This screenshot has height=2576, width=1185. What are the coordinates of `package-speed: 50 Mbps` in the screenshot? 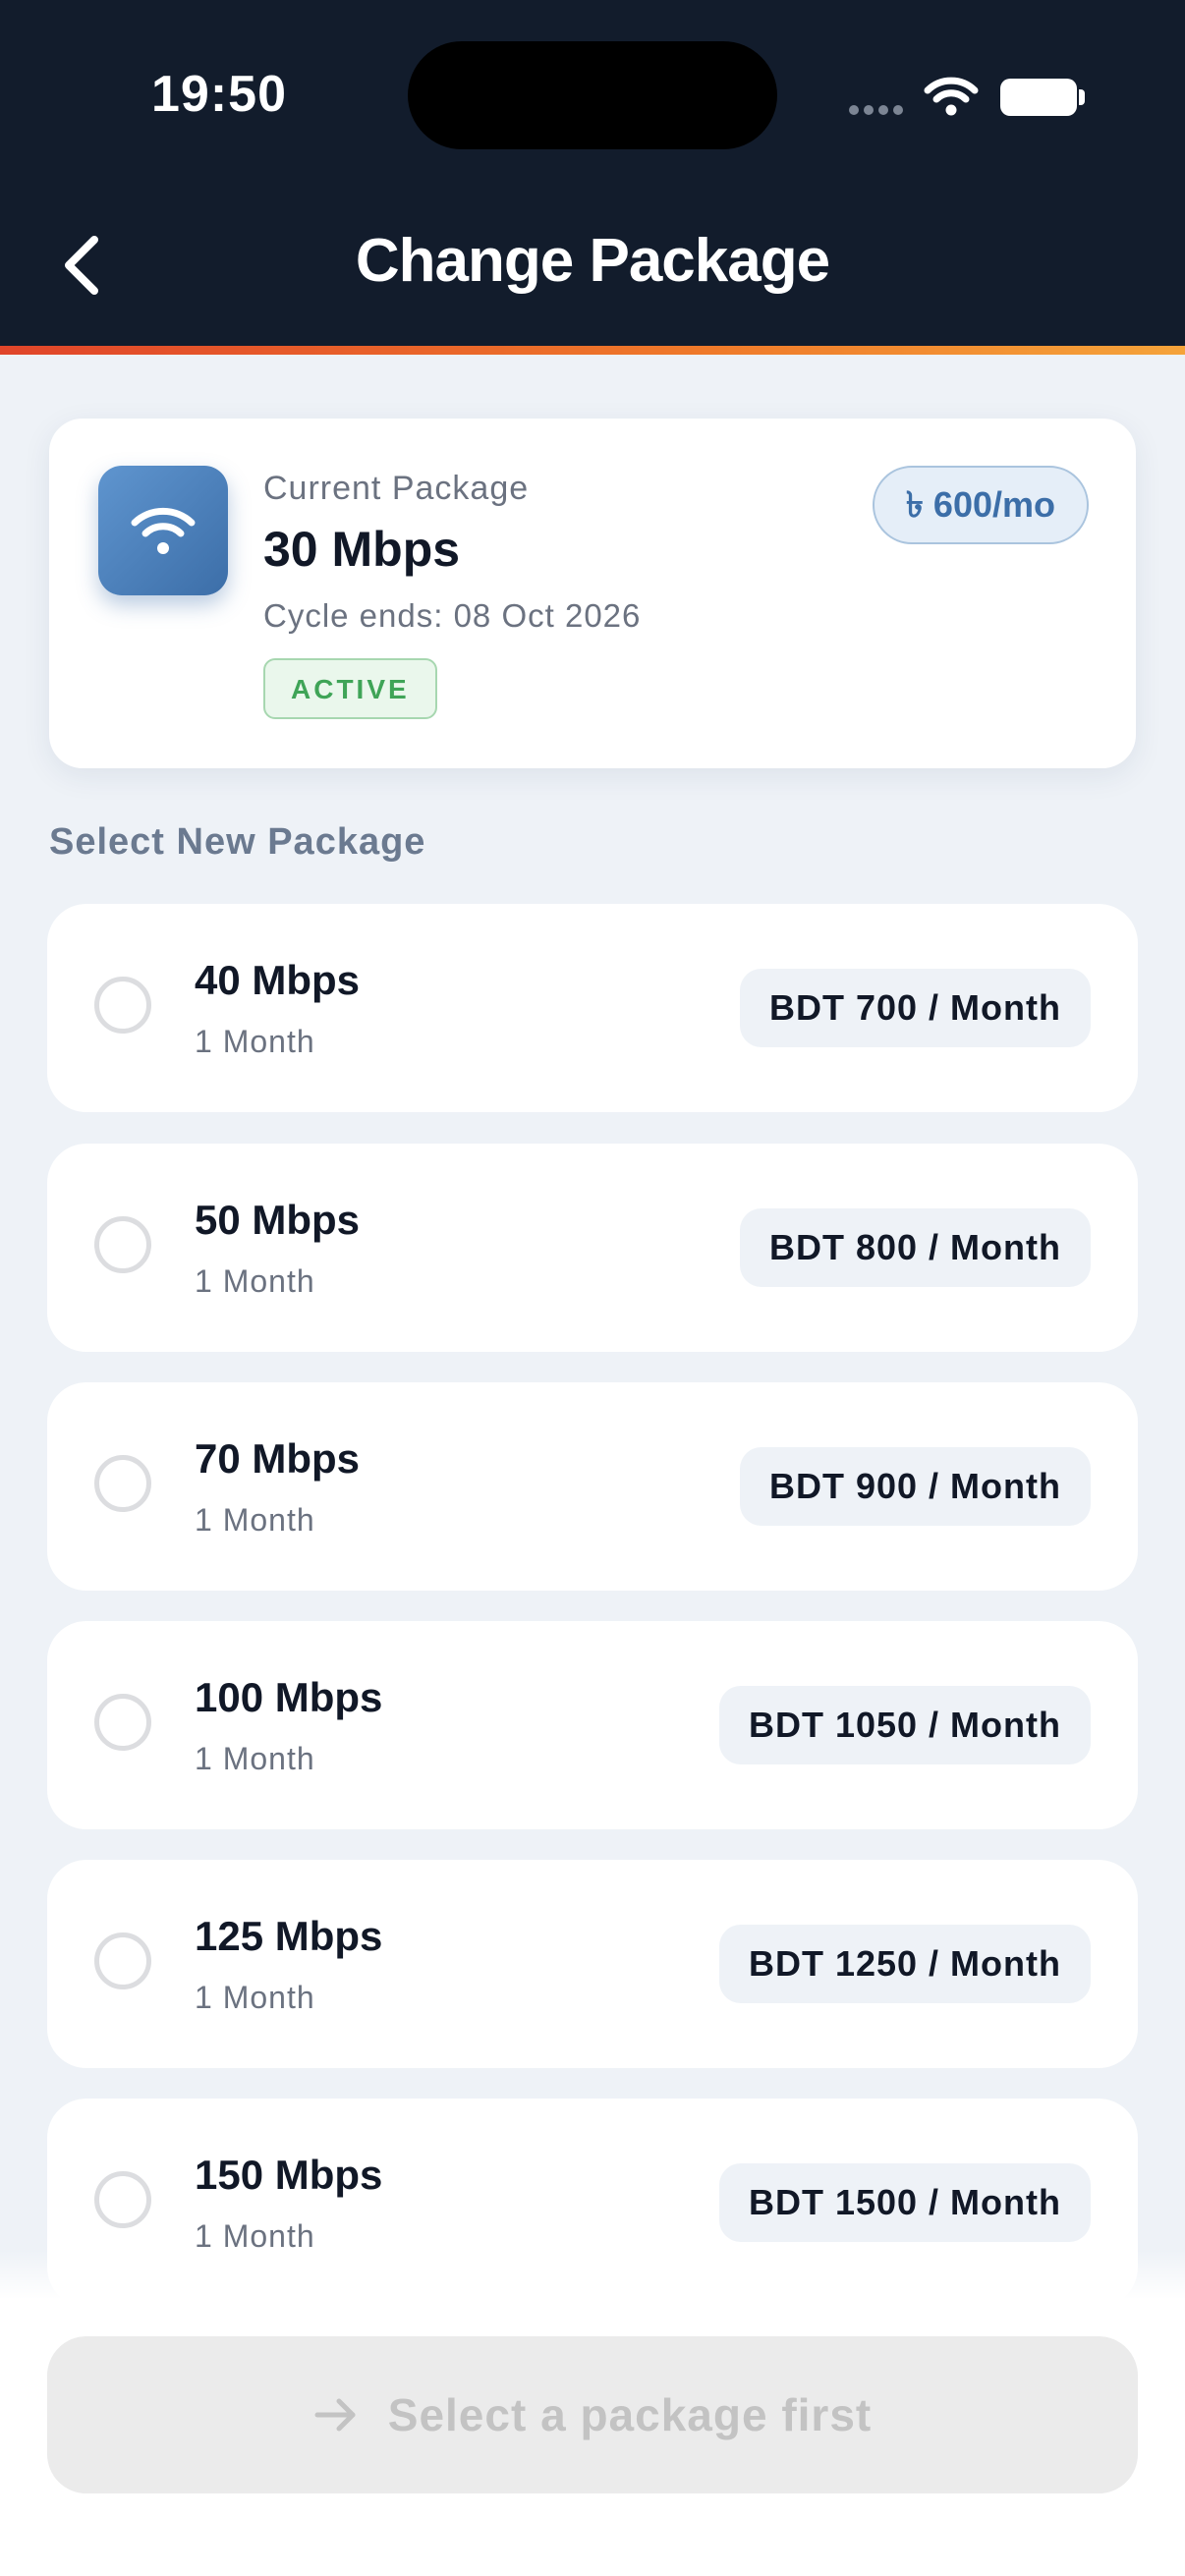 It's located at (278, 1220).